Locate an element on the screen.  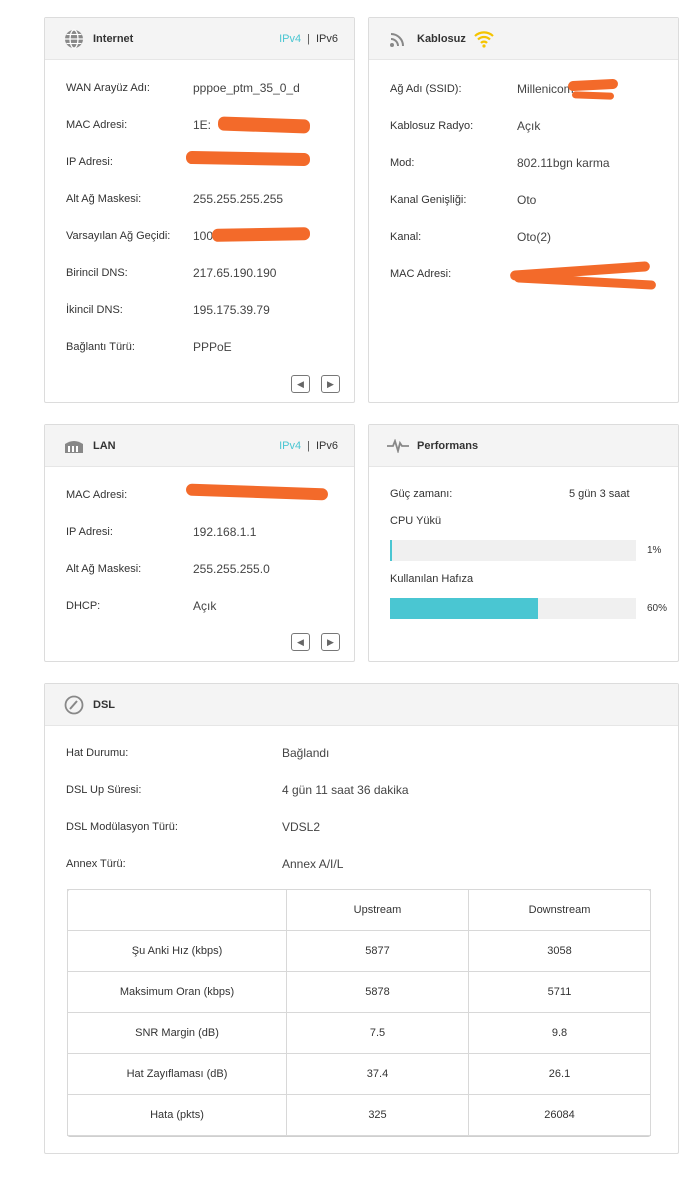
lan-info-label: IP Adresi: is located at coordinates (89, 532).